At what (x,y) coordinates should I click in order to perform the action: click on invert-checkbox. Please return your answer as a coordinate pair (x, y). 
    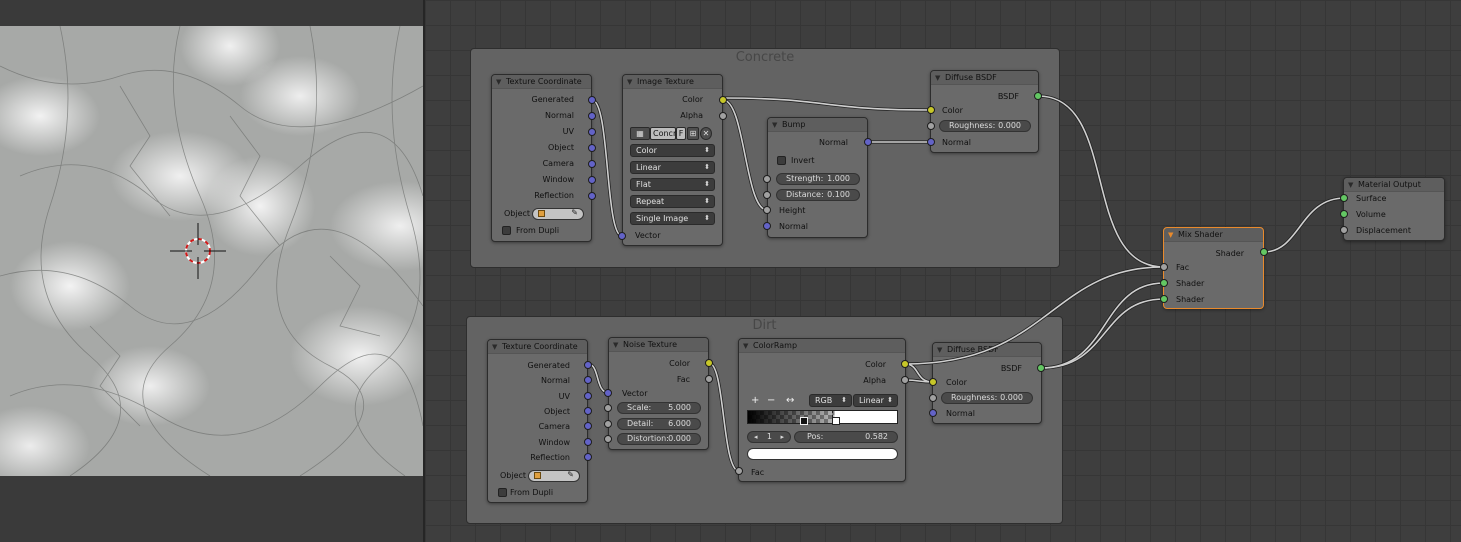
    Looking at the image, I should click on (781, 160).